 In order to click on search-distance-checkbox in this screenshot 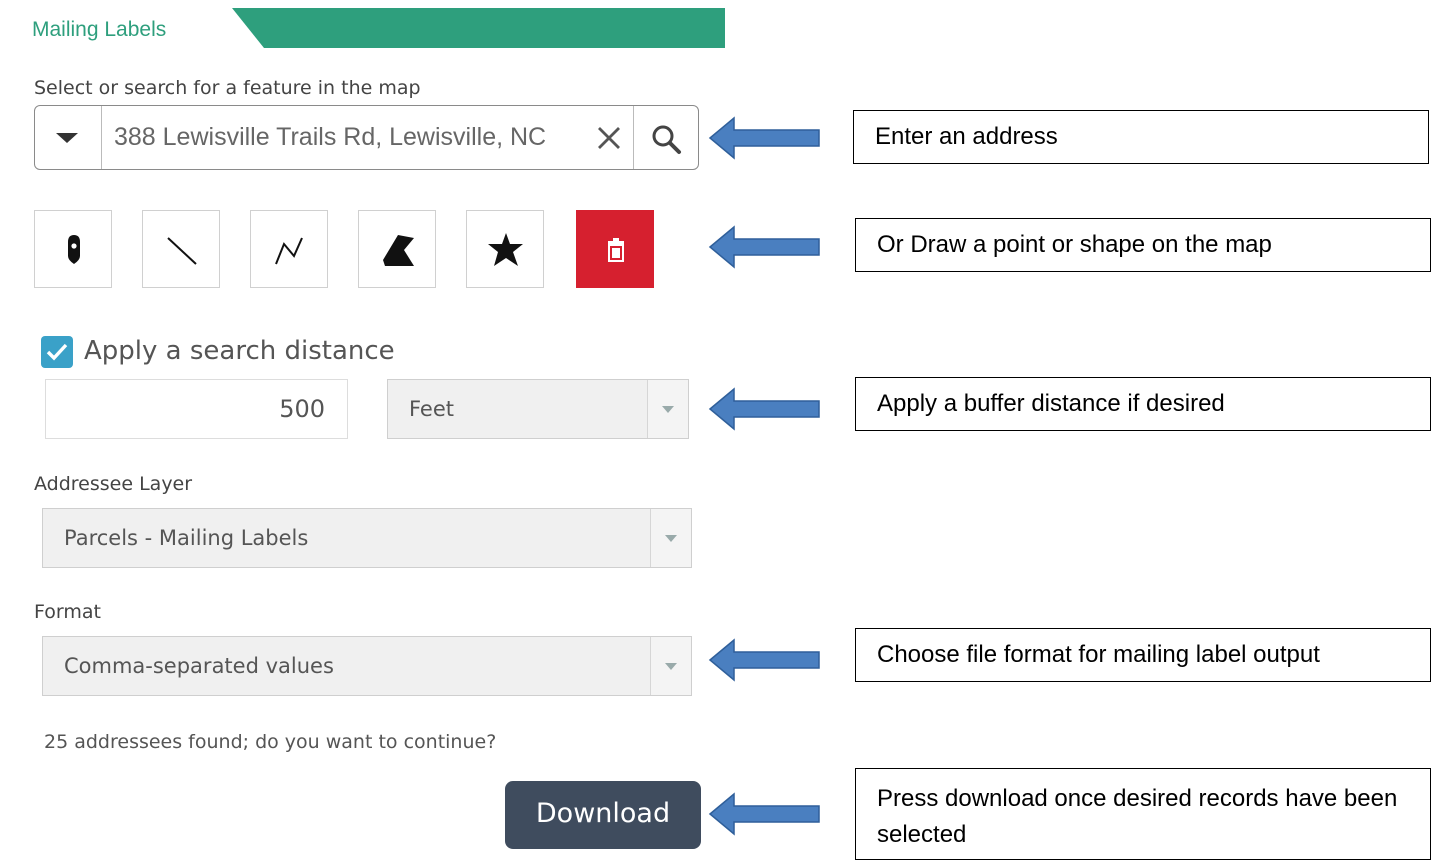, I will do `click(57, 352)`.